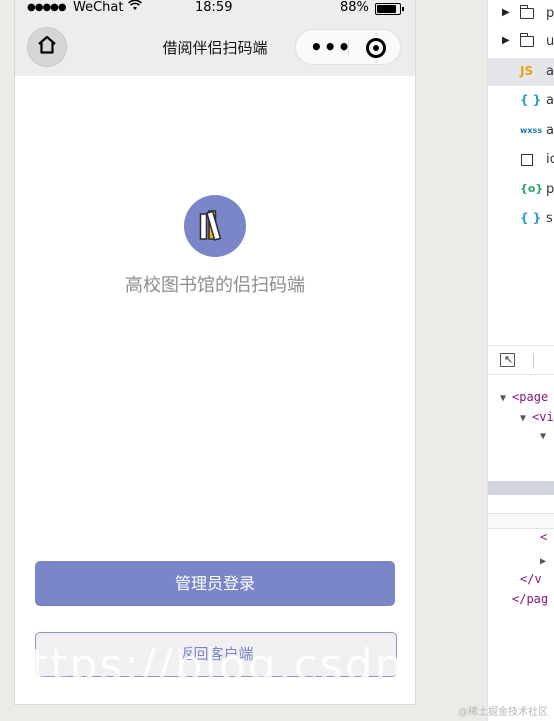  I want to click on wxss-file-icon: wxss, so click(531, 130).